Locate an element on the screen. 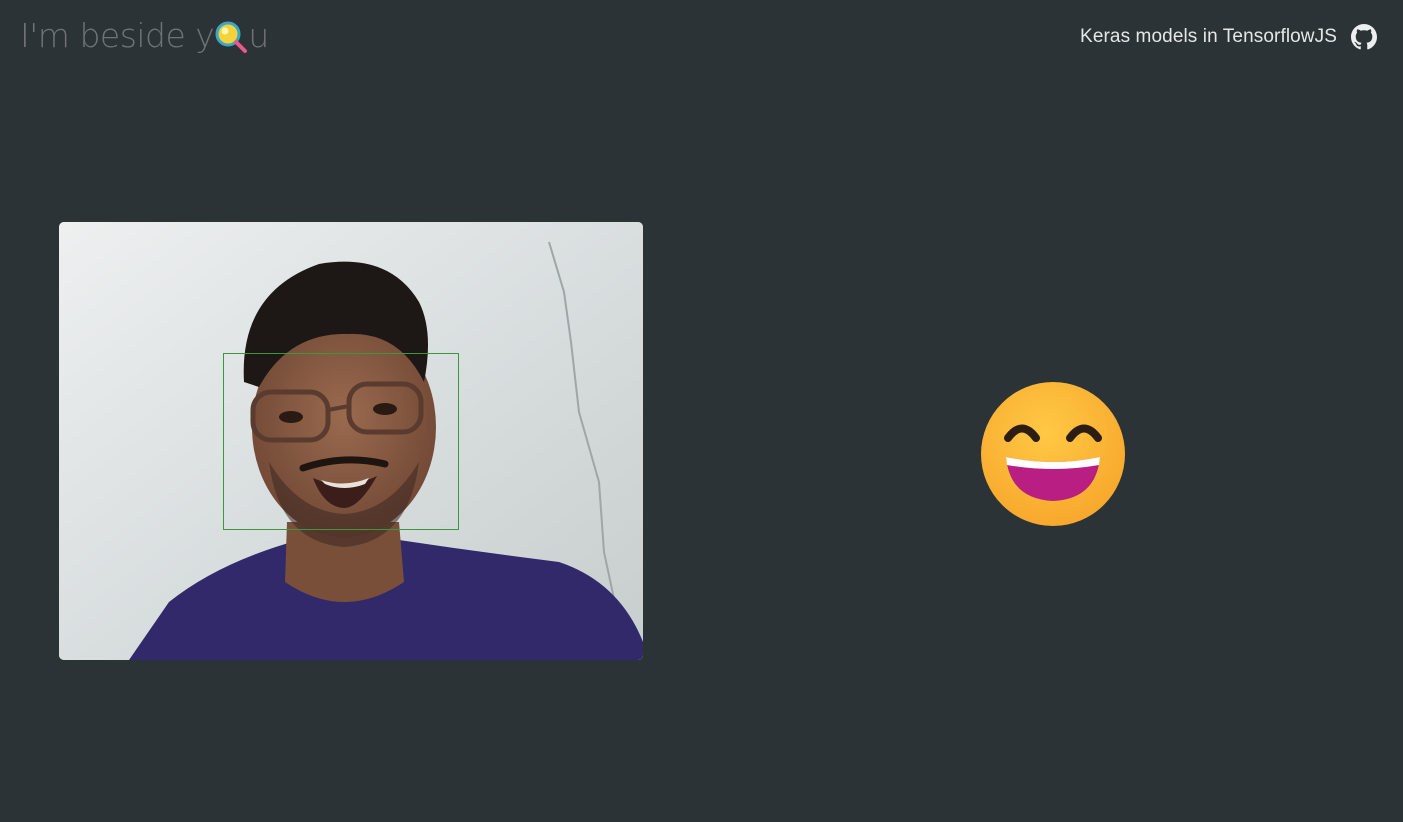 This screenshot has height=822, width=1403. top-nav: Keras models in TensorflowJS is located at coordinates (1228, 37).